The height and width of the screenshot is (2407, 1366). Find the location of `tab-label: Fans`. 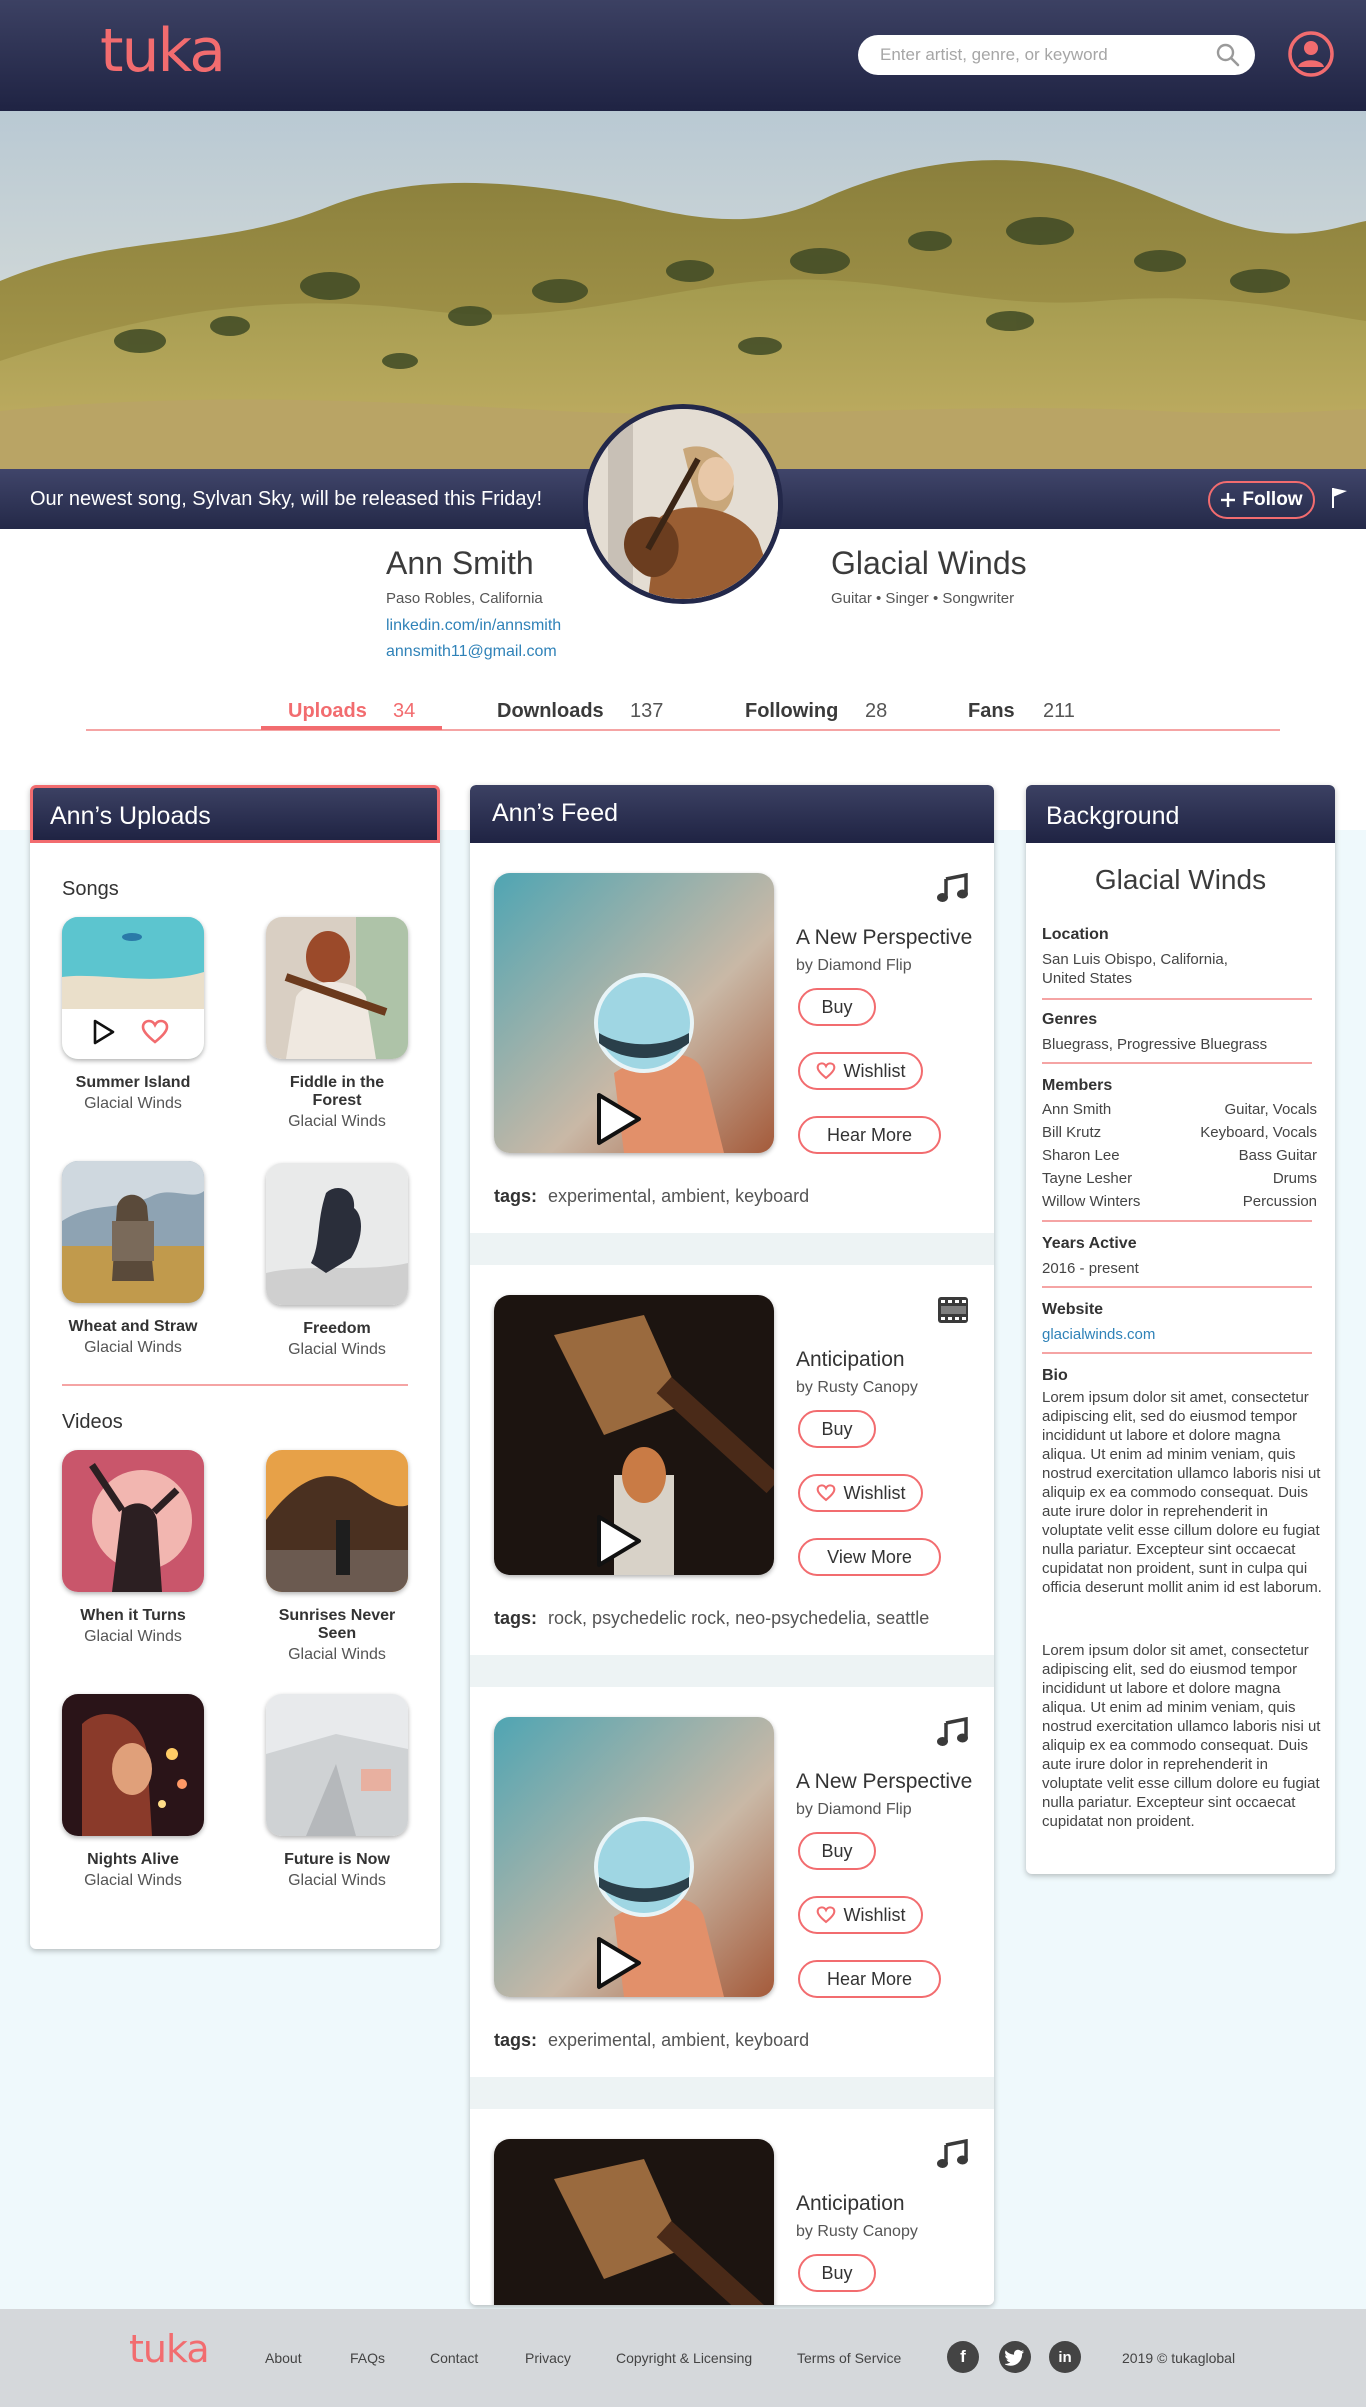

tab-label: Fans is located at coordinates (991, 711).